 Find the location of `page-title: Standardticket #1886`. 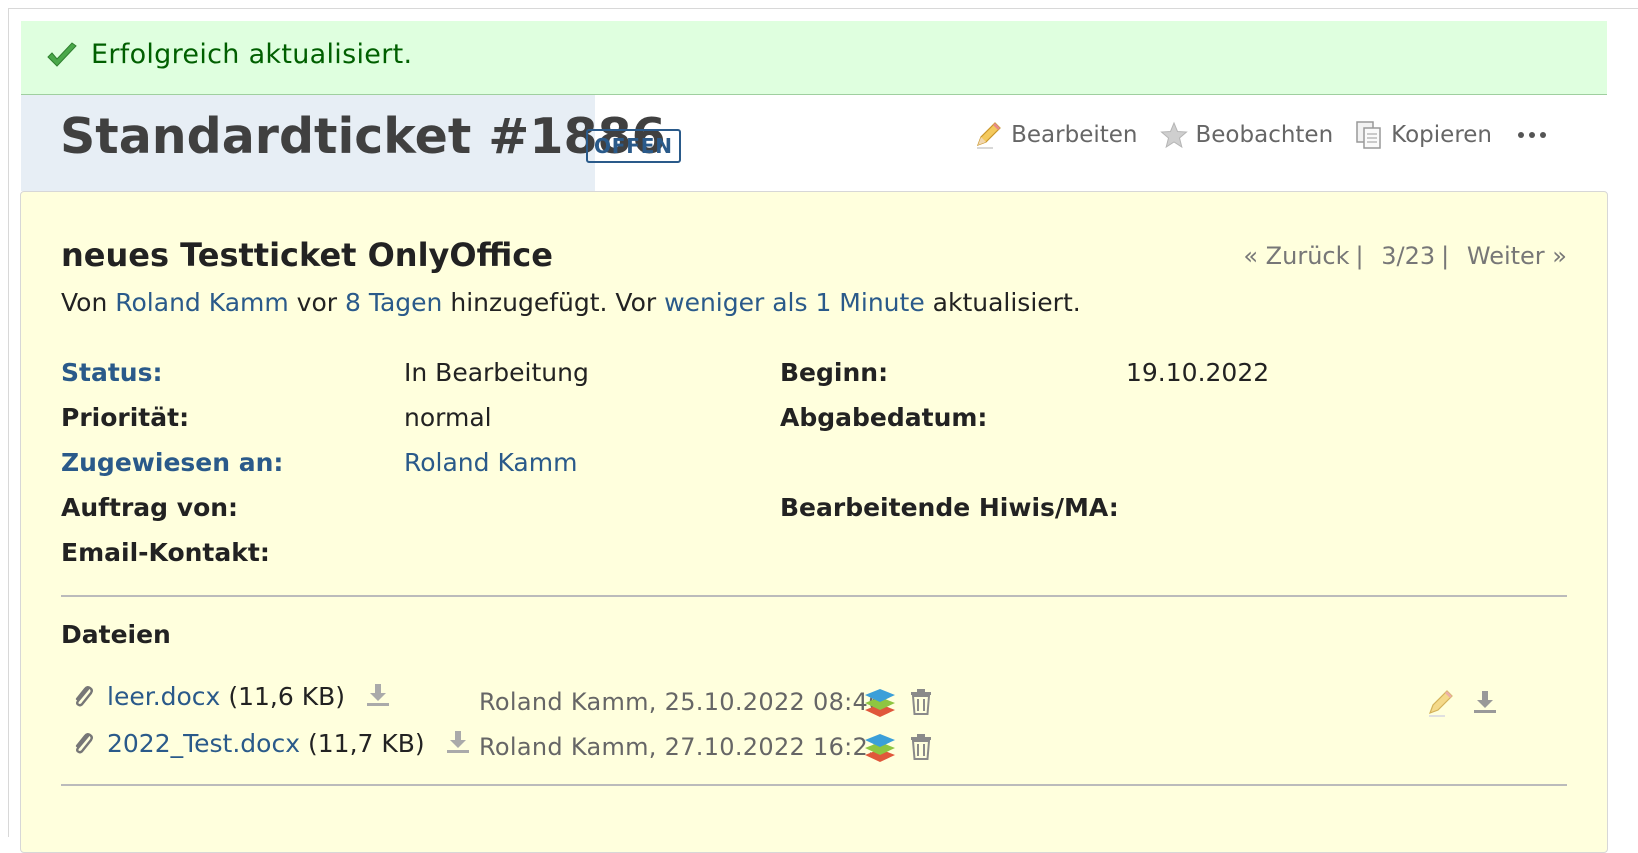

page-title: Standardticket #1886 is located at coordinates (363, 136).